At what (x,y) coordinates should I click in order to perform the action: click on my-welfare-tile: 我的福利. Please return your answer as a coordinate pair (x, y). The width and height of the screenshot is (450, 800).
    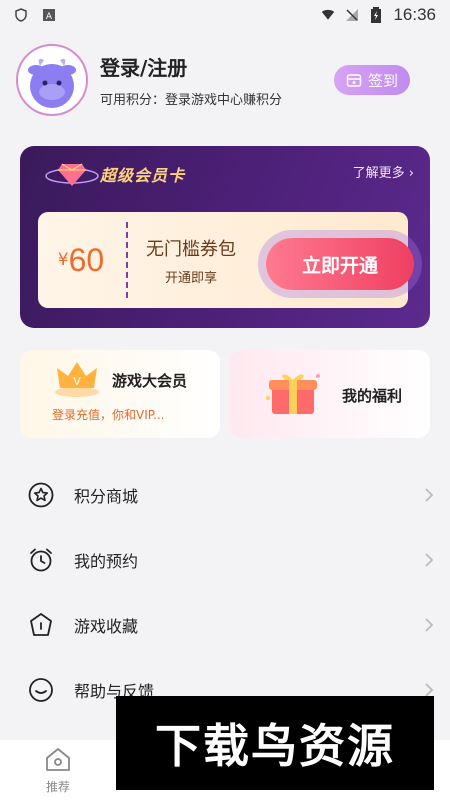
    Looking at the image, I should click on (330, 394).